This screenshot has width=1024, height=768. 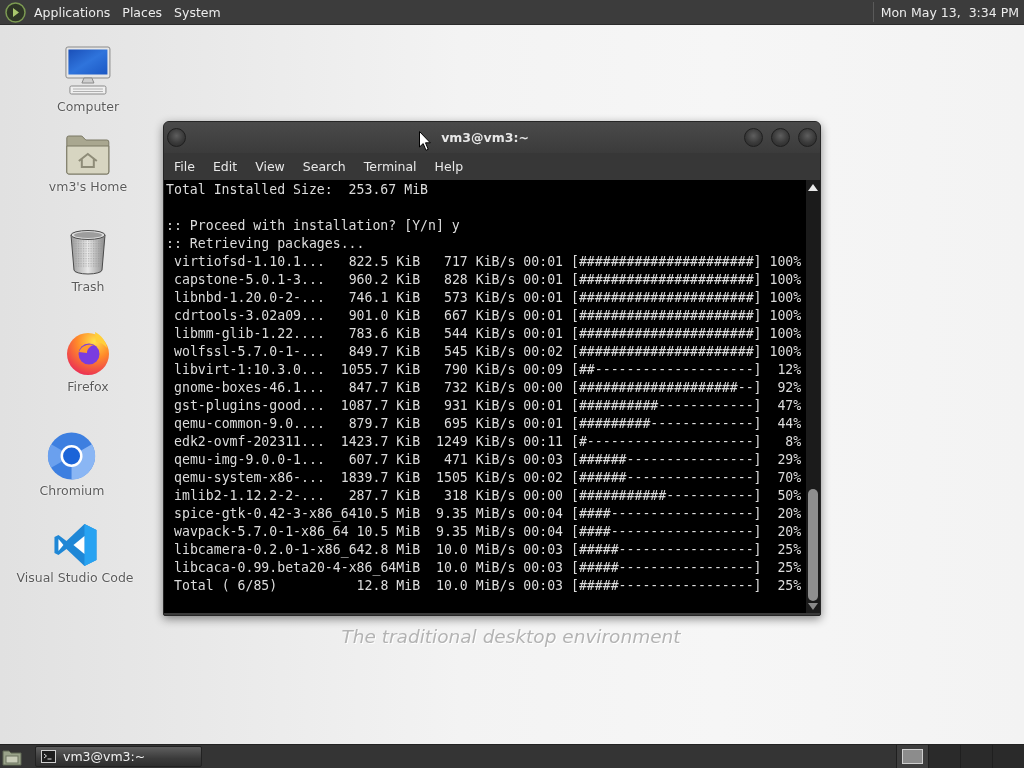 What do you see at coordinates (48, 756) in the screenshot?
I see `terminal-icon` at bounding box center [48, 756].